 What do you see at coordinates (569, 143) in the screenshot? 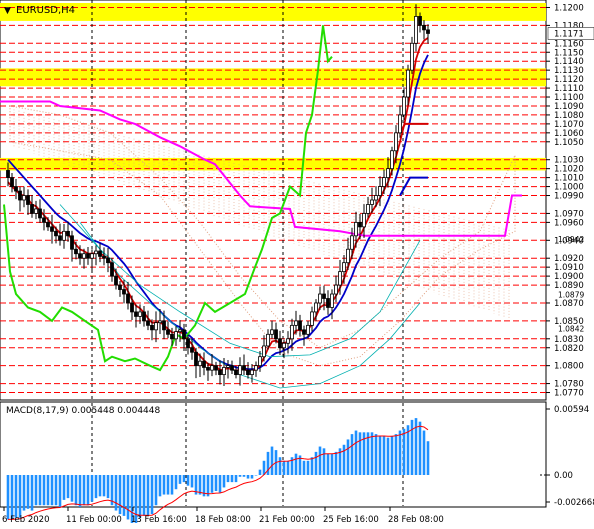
I see `price-tick-label-13: 1.1050` at bounding box center [569, 143].